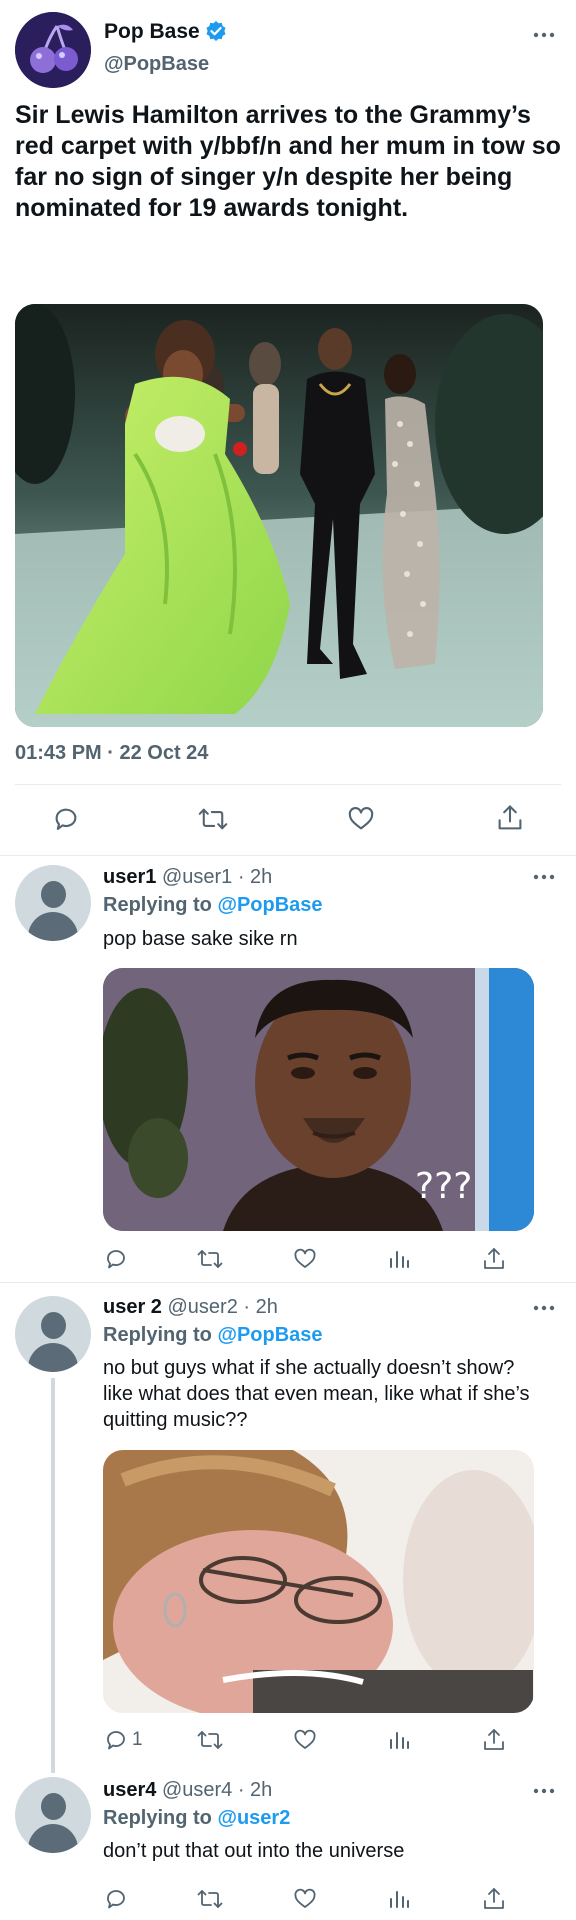 This screenshot has width=576, height=1920. Describe the element at coordinates (152, 32) in the screenshot. I see `display-name: Pop Base` at that location.